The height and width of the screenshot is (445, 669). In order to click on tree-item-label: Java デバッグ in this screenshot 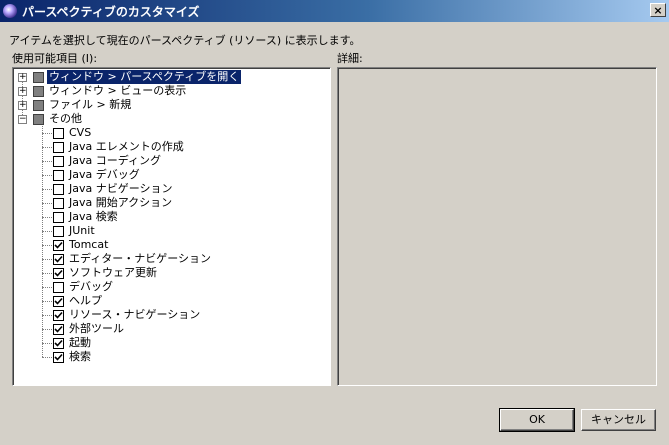, I will do `click(104, 174)`.